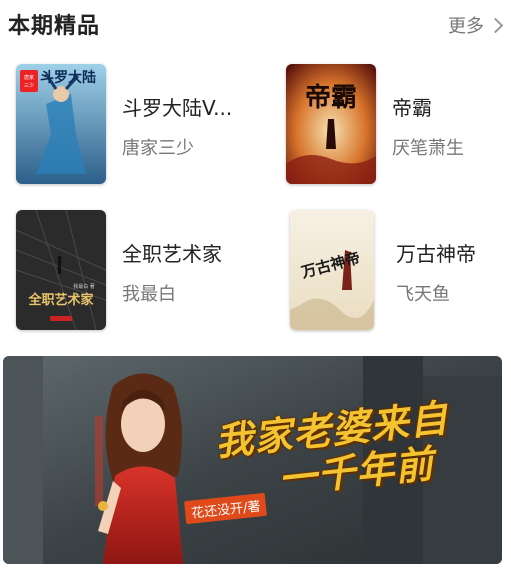 The height and width of the screenshot is (576, 511). What do you see at coordinates (423, 294) in the screenshot?
I see `book-author: 飞天鱼` at bounding box center [423, 294].